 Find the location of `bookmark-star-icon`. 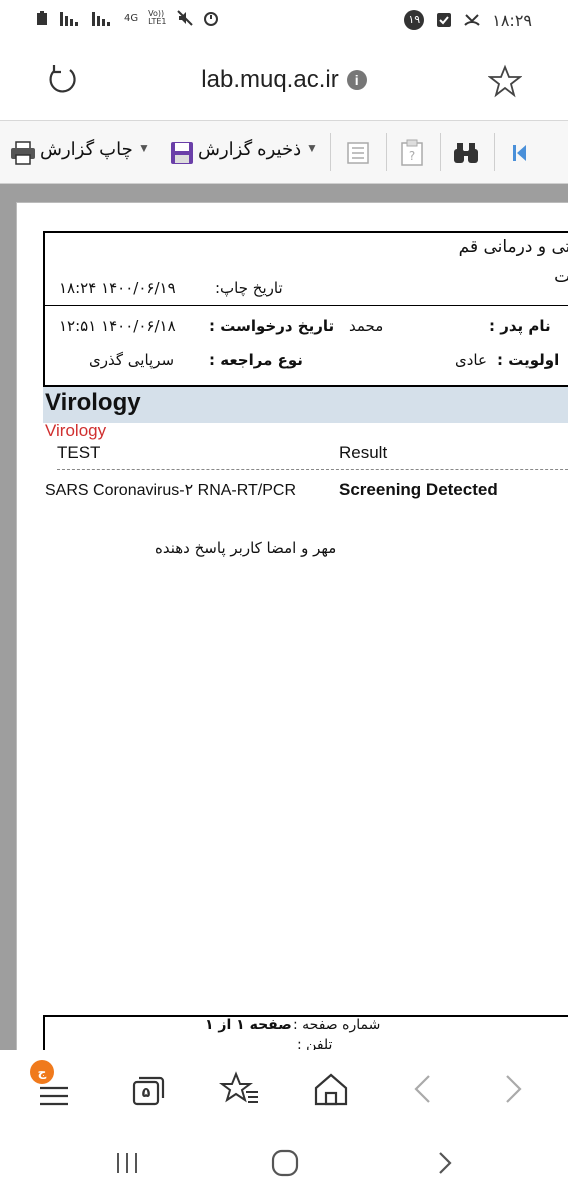

bookmark-star-icon is located at coordinates (505, 81).